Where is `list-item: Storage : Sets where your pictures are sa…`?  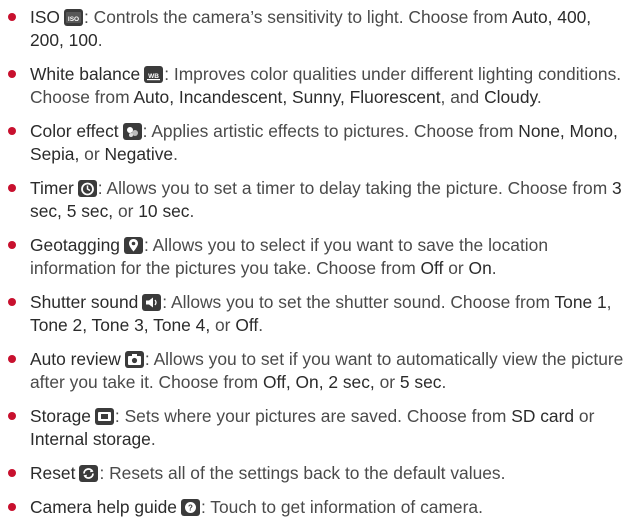 list-item: Storage : Sets where your pictures are sa… is located at coordinates (315, 428).